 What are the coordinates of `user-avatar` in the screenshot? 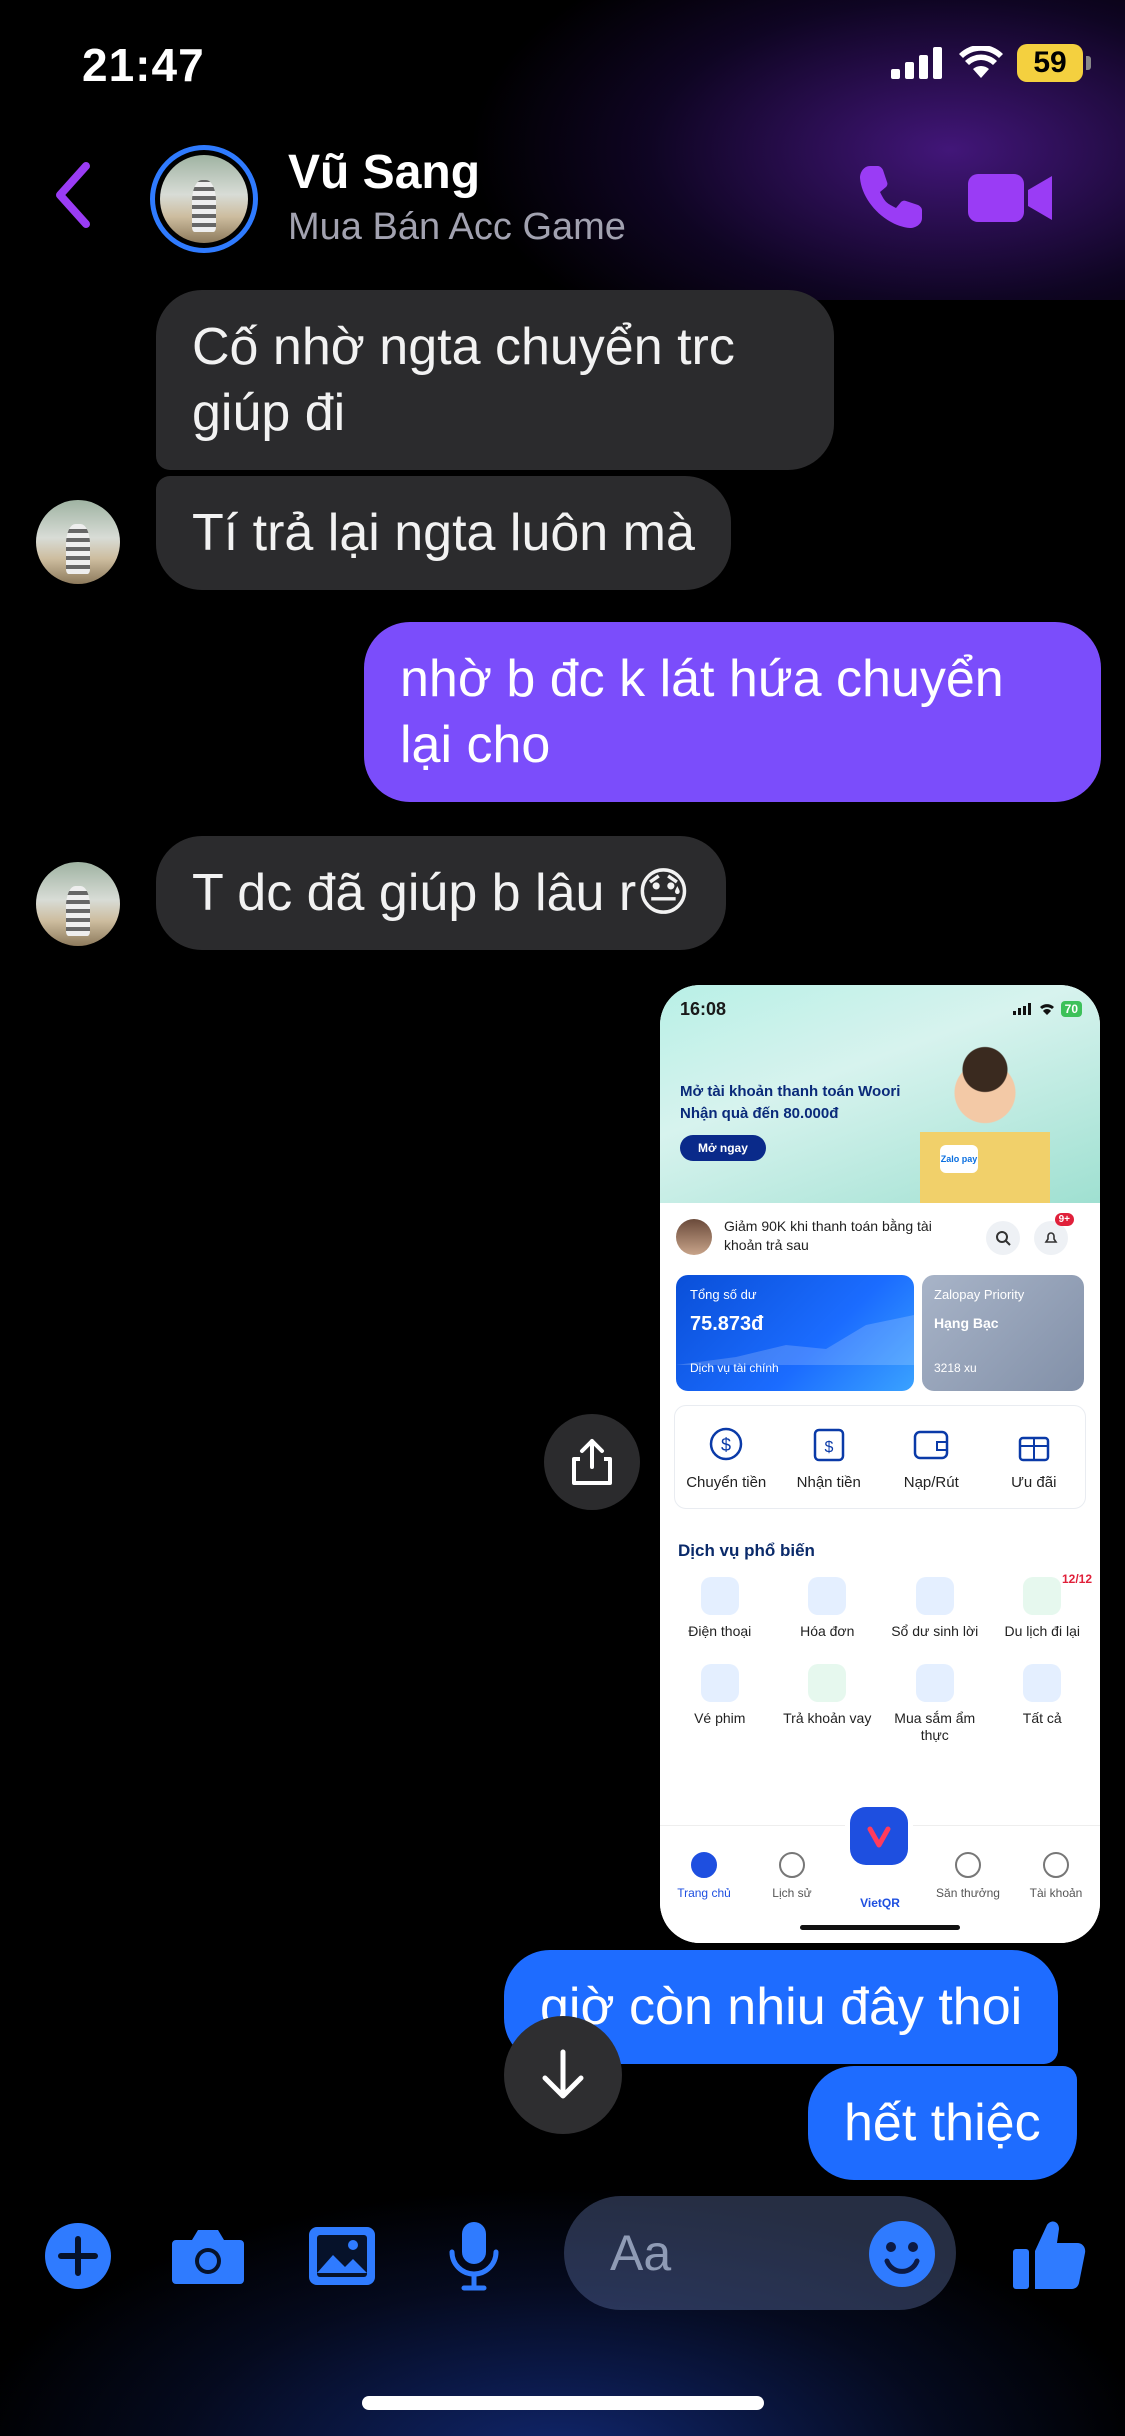 It's located at (694, 1237).